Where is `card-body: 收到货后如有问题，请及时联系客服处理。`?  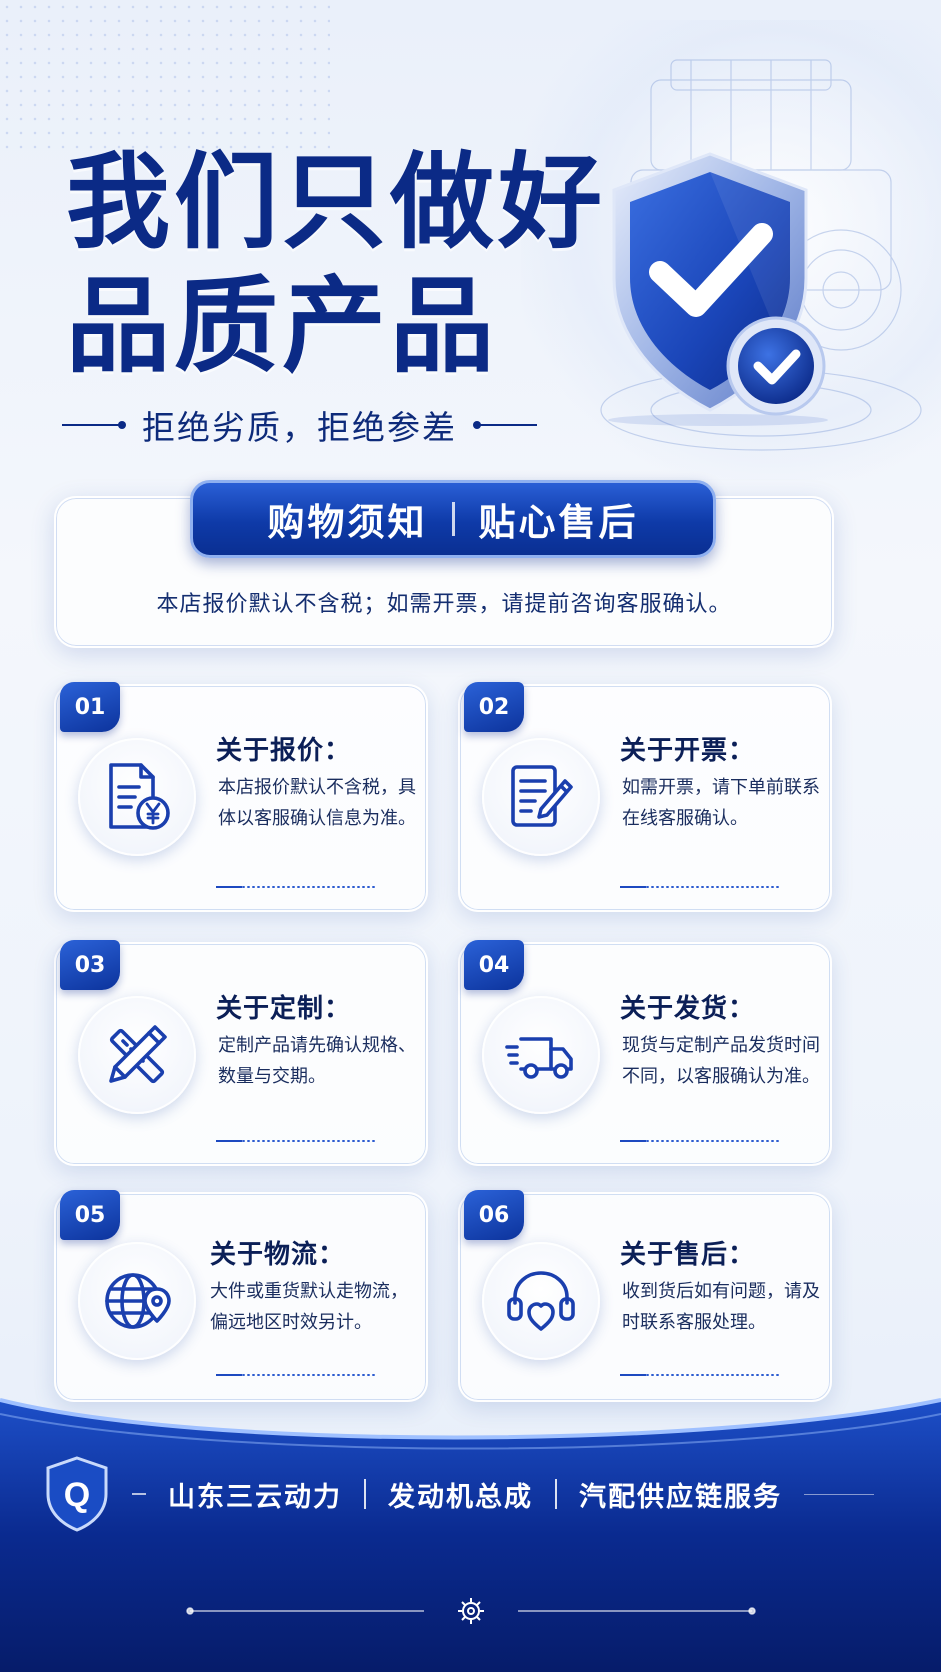
card-body: 收到货后如有问题，请及时联系客服处理。 is located at coordinates (721, 1307).